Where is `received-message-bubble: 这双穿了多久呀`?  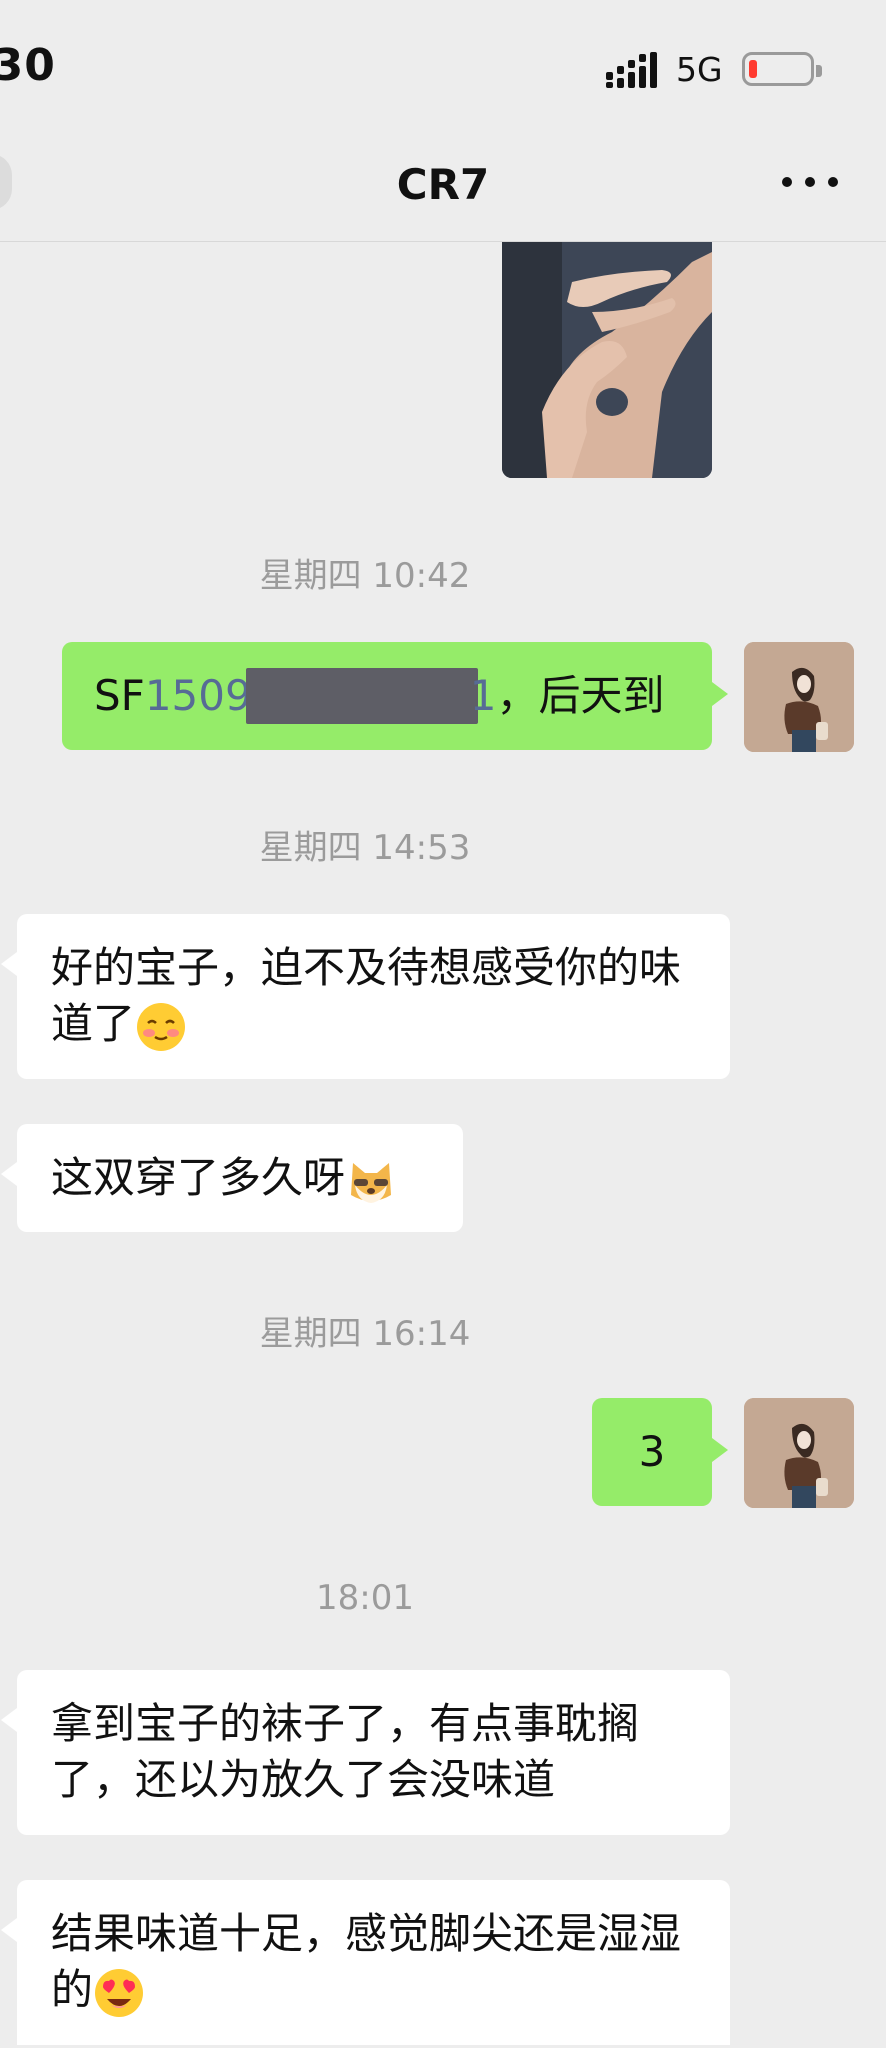
received-message-bubble: 这双穿了多久呀 is located at coordinates (232, 1178).